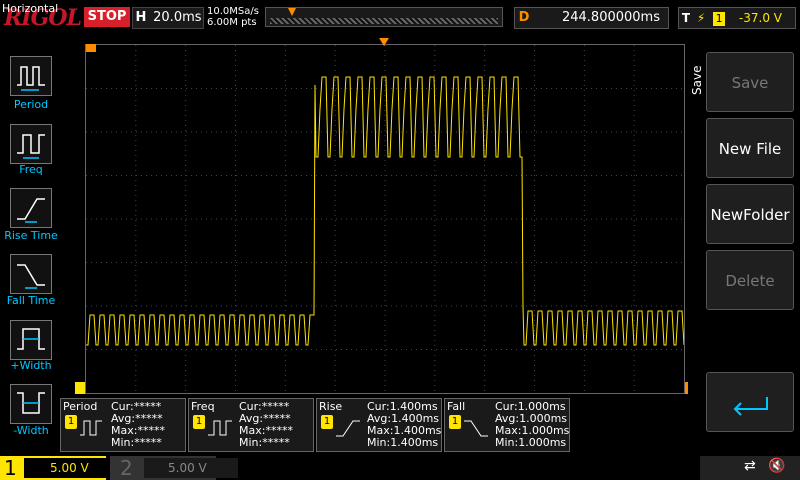 The width and height of the screenshot is (800, 480). Describe the element at coordinates (65, 468) in the screenshot. I see `channel1-tab: 1 5.00 V` at that location.